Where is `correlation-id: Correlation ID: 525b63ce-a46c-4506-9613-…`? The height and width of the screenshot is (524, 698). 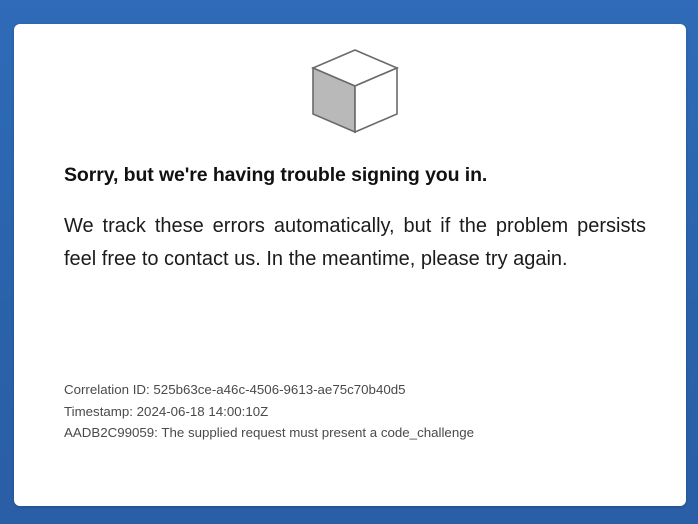 correlation-id: Correlation ID: 525b63ce-a46c-4506-9613-… is located at coordinates (235, 389).